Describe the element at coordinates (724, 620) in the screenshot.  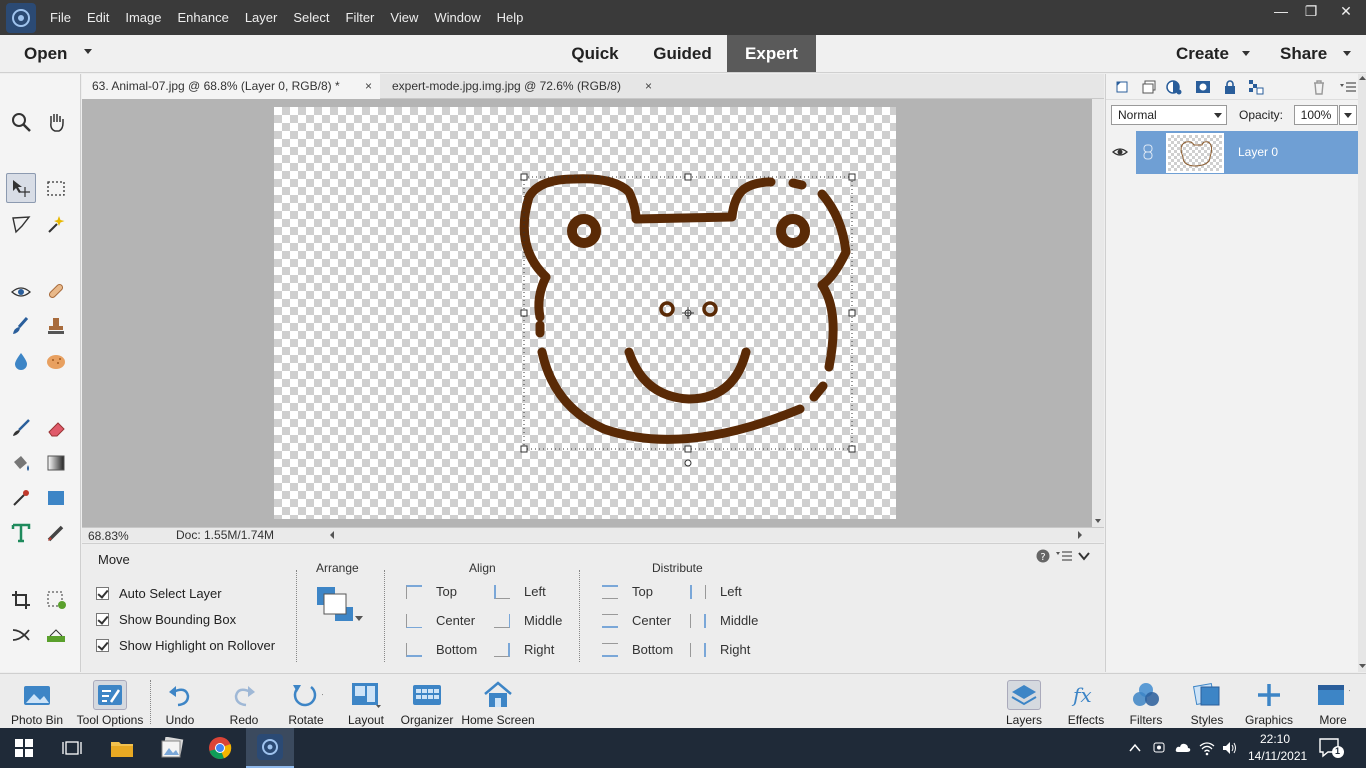
I see `distribute-middle-button: Middle` at that location.